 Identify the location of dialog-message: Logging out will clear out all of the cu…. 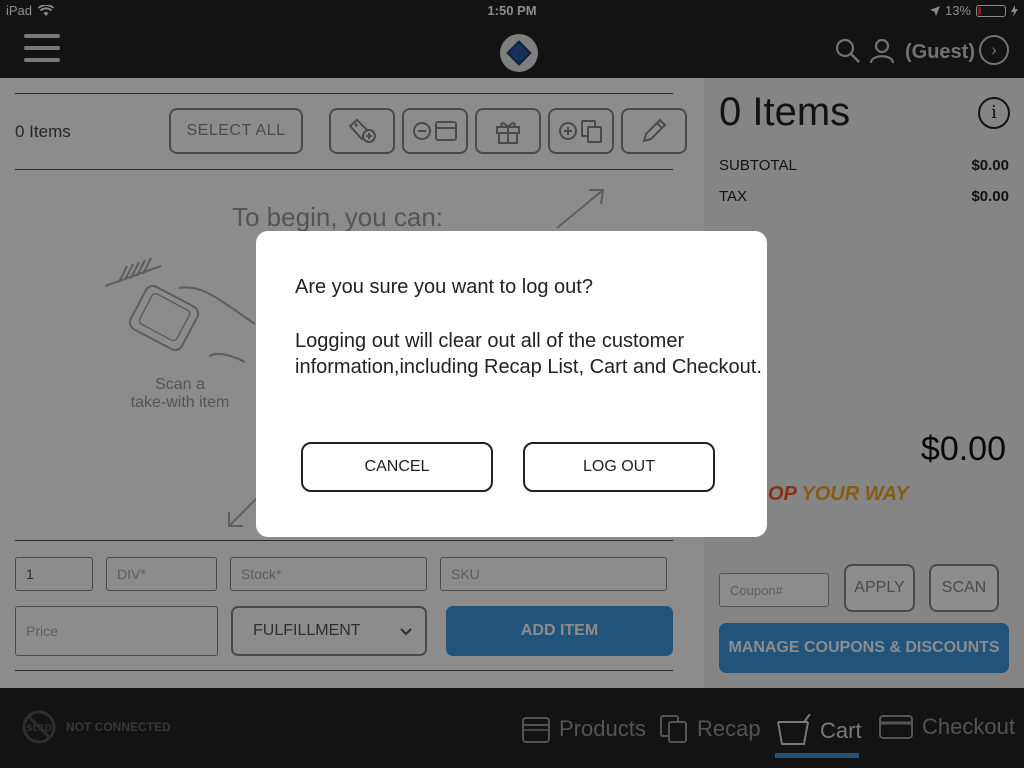
(528, 354).